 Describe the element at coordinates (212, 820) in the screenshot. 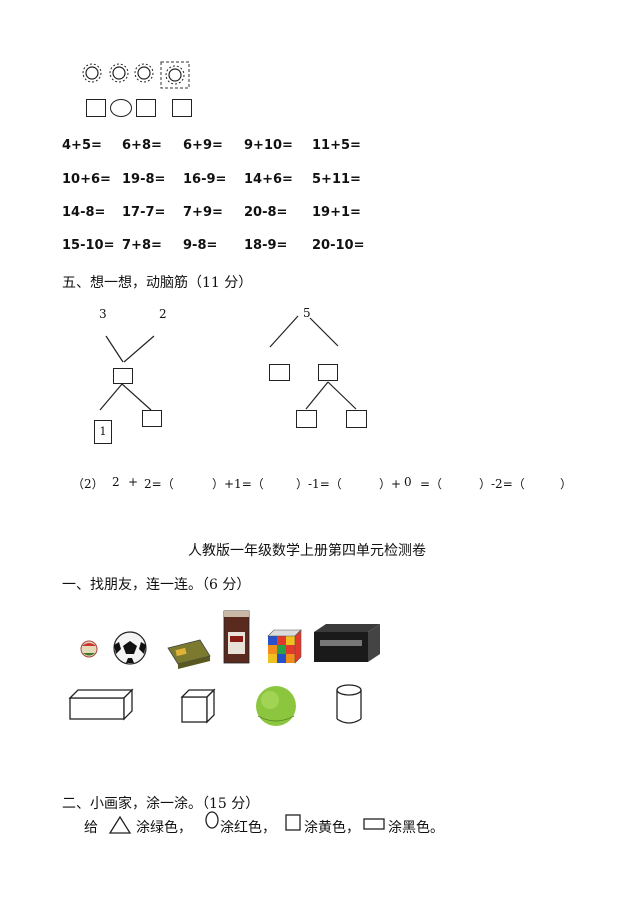

I see `circle-icon` at that location.